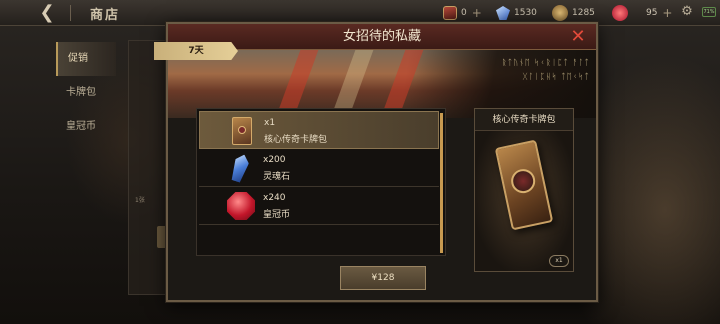 The width and height of the screenshot is (720, 324). Describe the element at coordinates (296, 140) in the screenshot. I see `item-name: 核心传奇卡牌包` at that location.